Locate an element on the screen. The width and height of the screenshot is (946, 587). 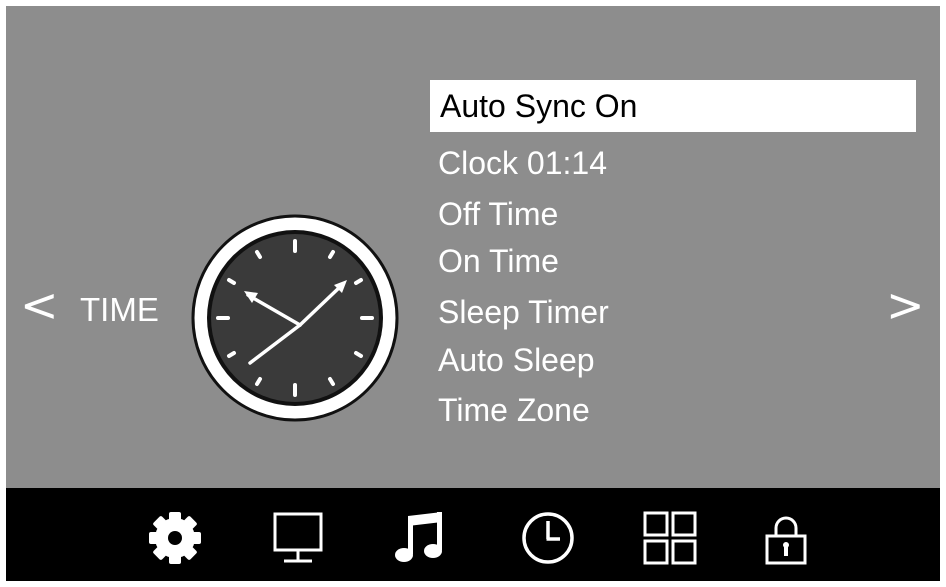
gear-icon is located at coordinates (175, 538).